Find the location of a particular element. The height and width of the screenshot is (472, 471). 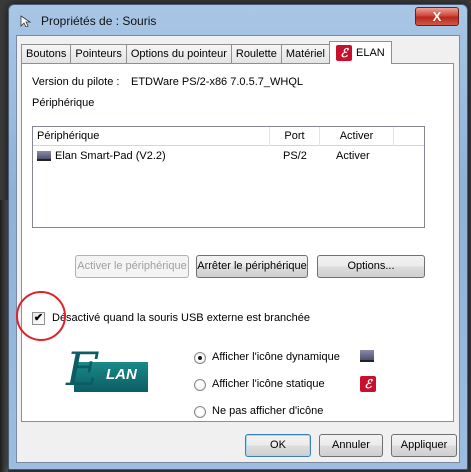

ok-button: OK is located at coordinates (278, 445).